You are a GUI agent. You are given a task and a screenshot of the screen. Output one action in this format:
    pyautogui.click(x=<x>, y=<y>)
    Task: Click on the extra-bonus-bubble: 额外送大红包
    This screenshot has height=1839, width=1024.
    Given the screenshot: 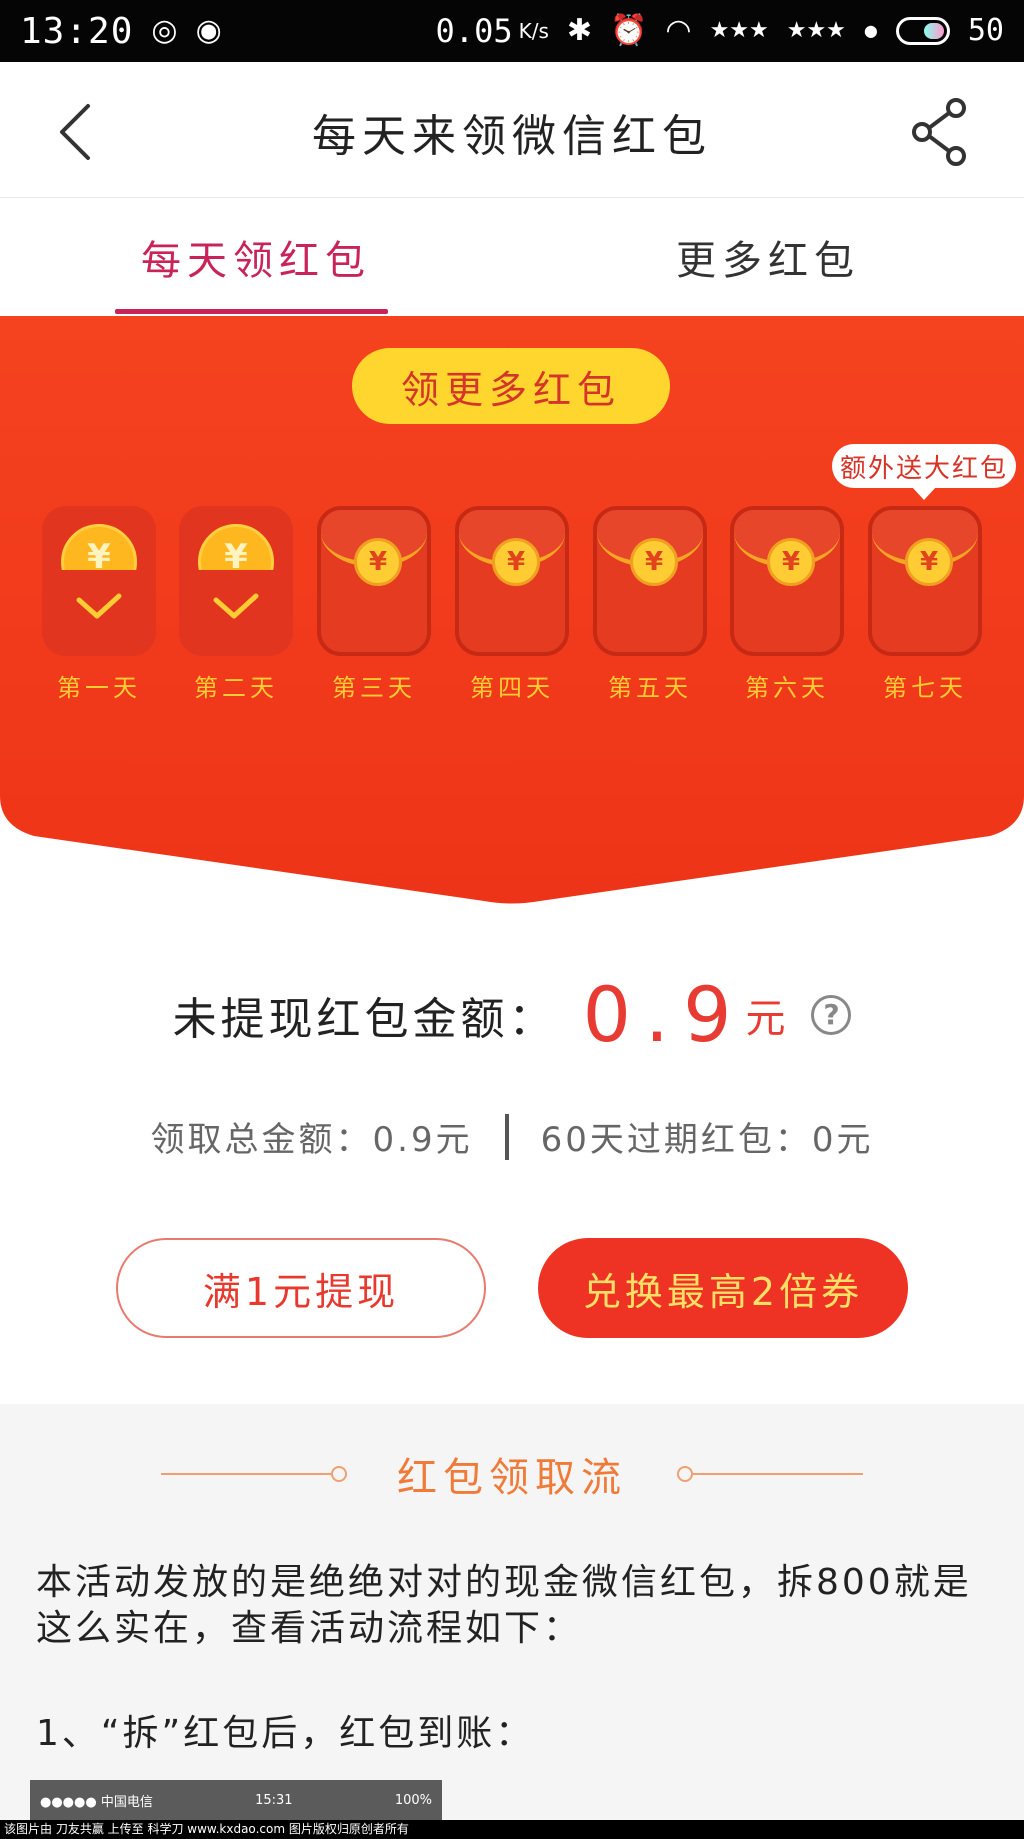 What is the action you would take?
    pyautogui.click(x=924, y=472)
    